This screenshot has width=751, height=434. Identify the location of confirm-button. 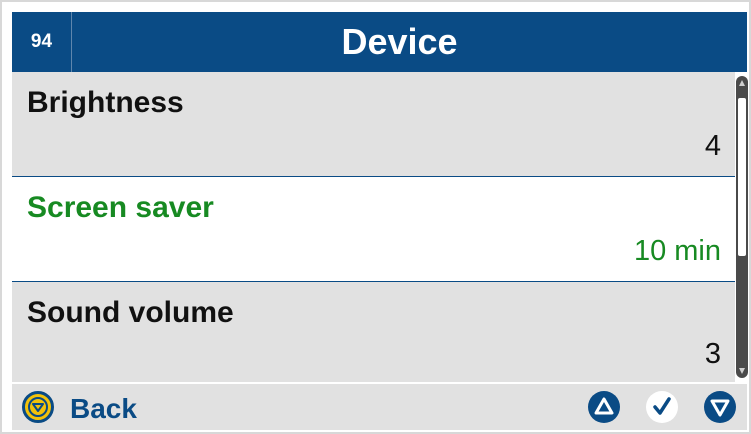
(662, 407).